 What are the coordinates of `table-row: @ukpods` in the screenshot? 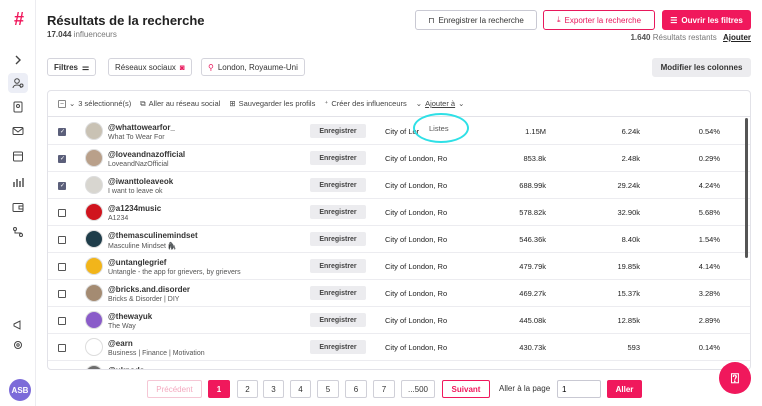 It's located at (399, 365).